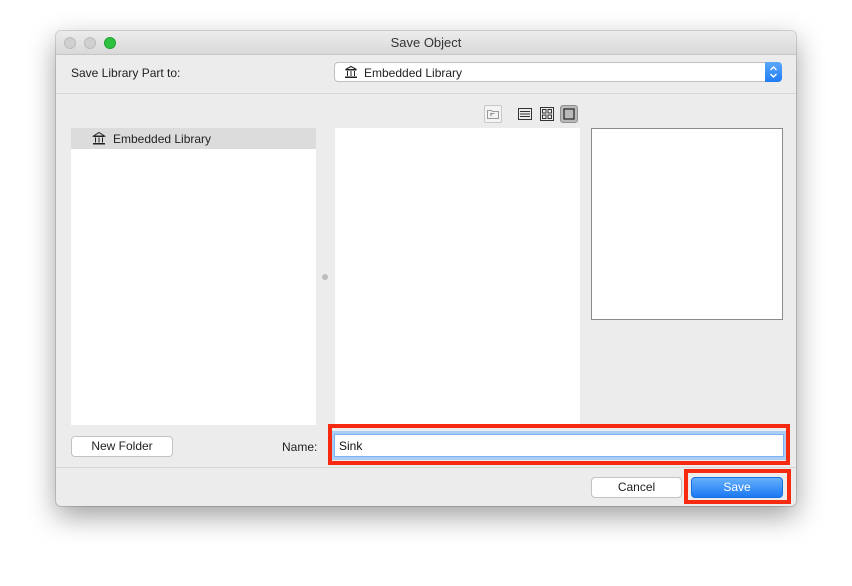  Describe the element at coordinates (325, 277) in the screenshot. I see `pane-splitter-handle` at that location.